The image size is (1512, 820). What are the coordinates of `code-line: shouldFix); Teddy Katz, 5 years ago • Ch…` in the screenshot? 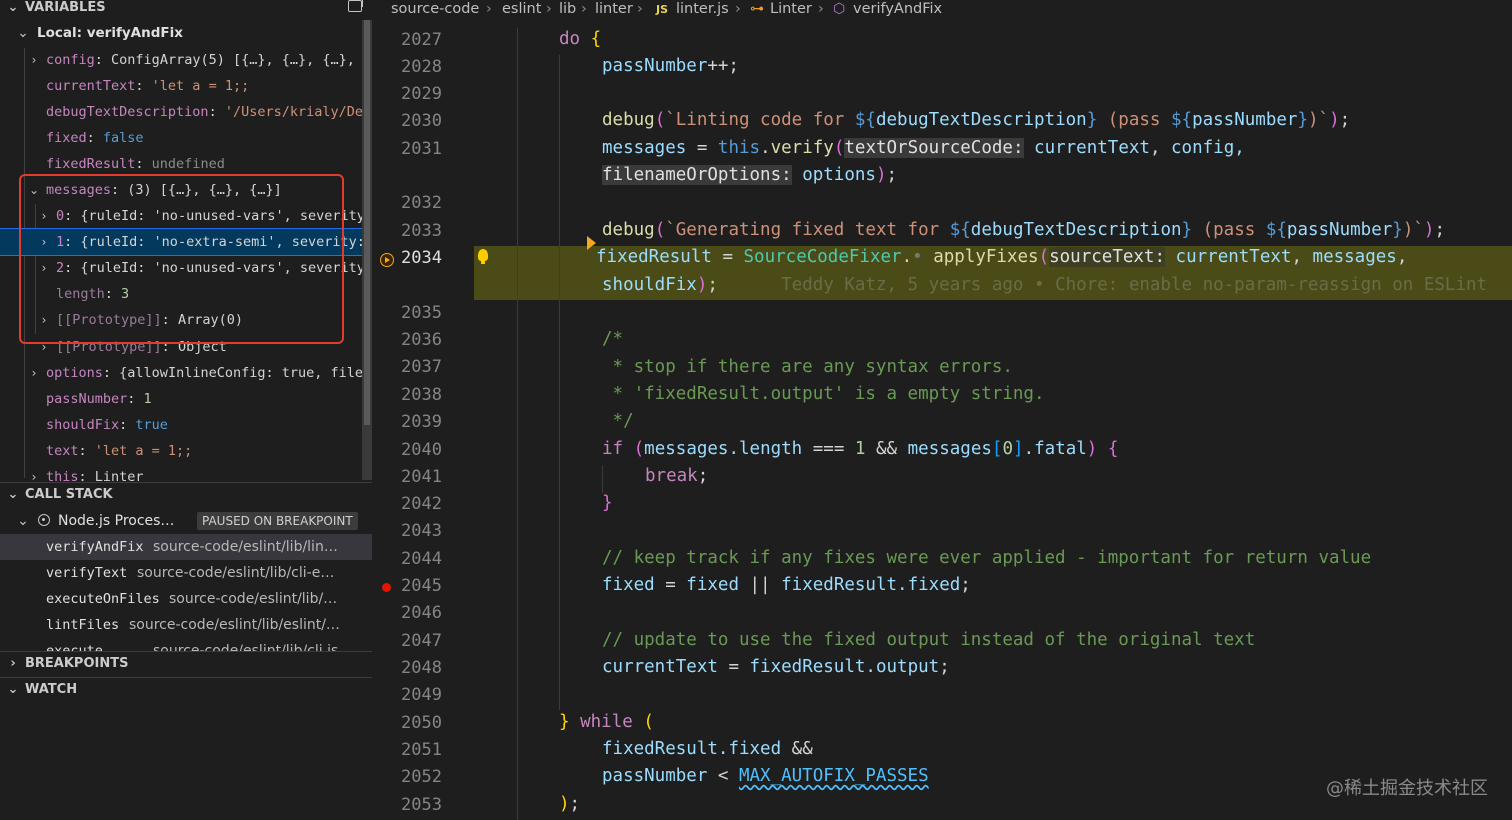 It's located at (1044, 285).